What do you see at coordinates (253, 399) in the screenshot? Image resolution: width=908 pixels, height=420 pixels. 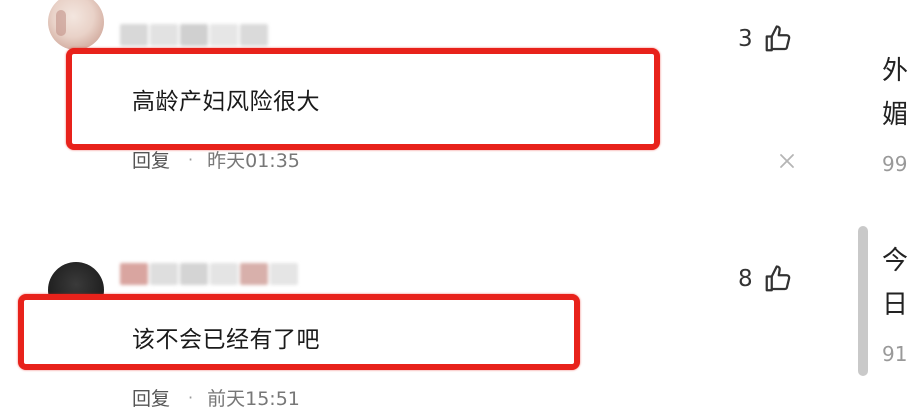 I see `timestamp: 前天15:51` at bounding box center [253, 399].